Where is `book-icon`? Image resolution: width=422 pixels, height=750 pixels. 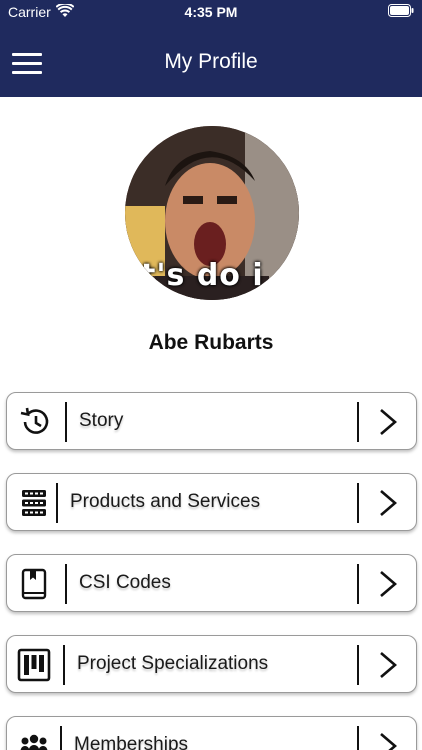 book-icon is located at coordinates (34, 584).